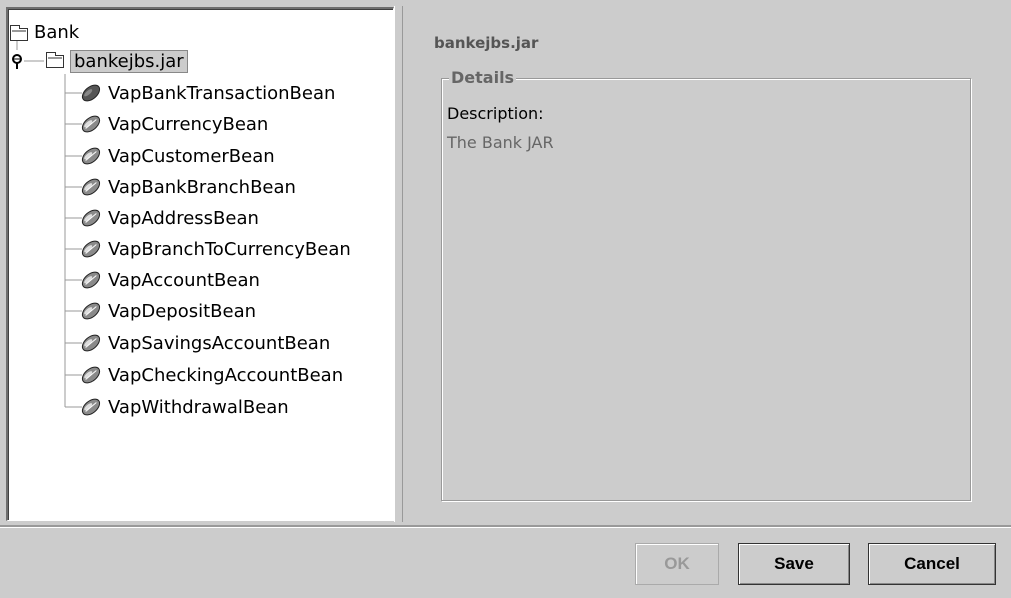 The height and width of the screenshot is (598, 1011). I want to click on tree-node-bean: VapDepositBean, so click(168, 311).